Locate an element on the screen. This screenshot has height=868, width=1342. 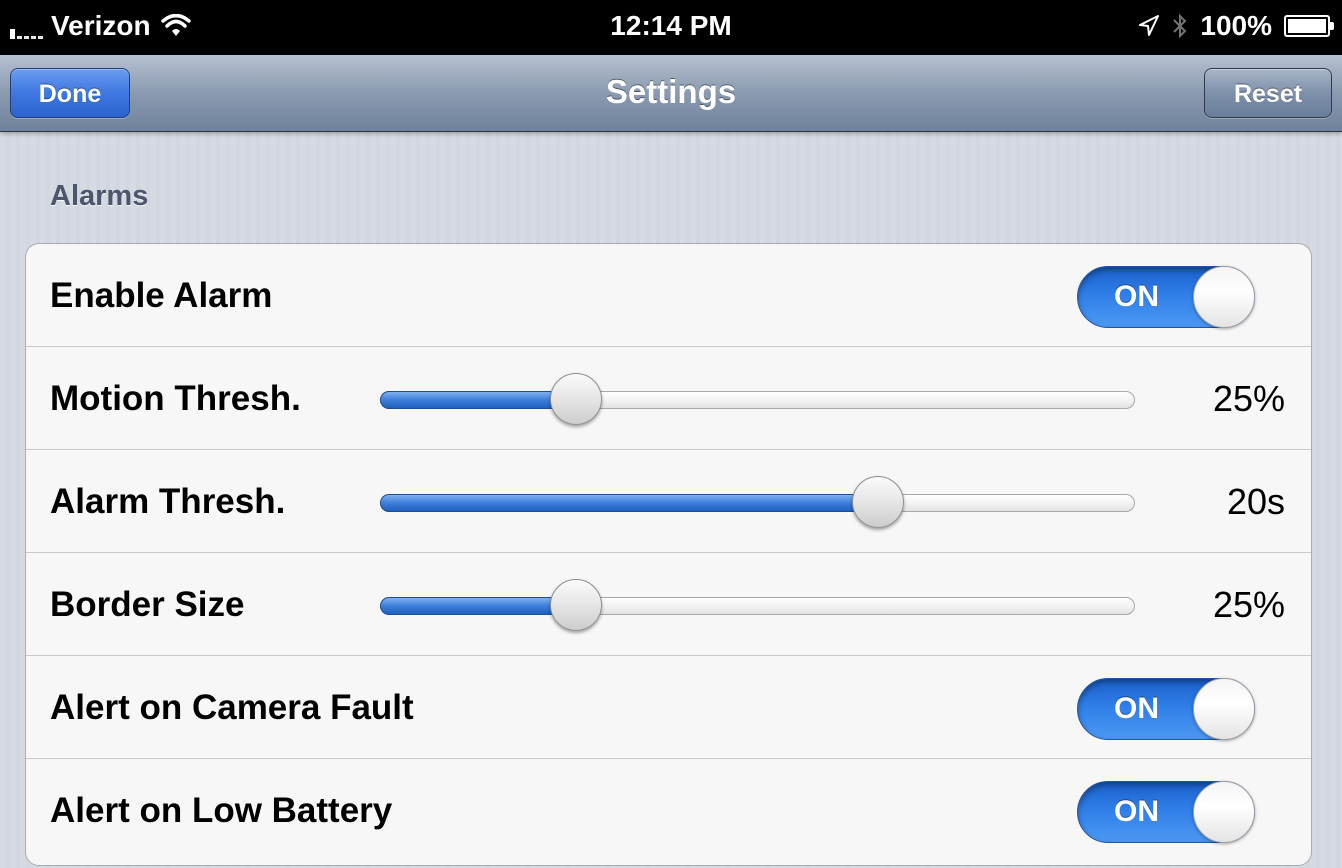
navigation-bar: Done Settings Reset is located at coordinates (671, 93).